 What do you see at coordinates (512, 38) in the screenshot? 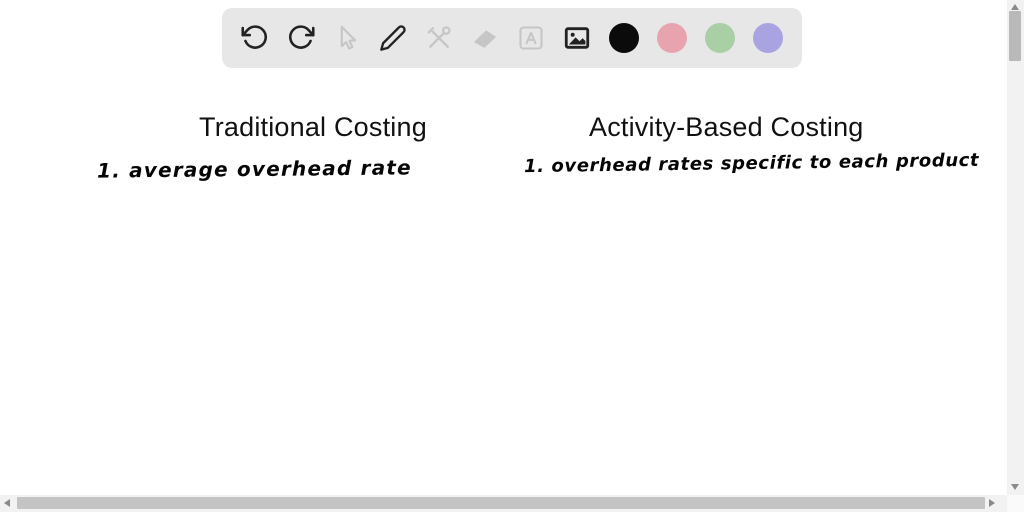
I see `drawing-toolbar` at bounding box center [512, 38].